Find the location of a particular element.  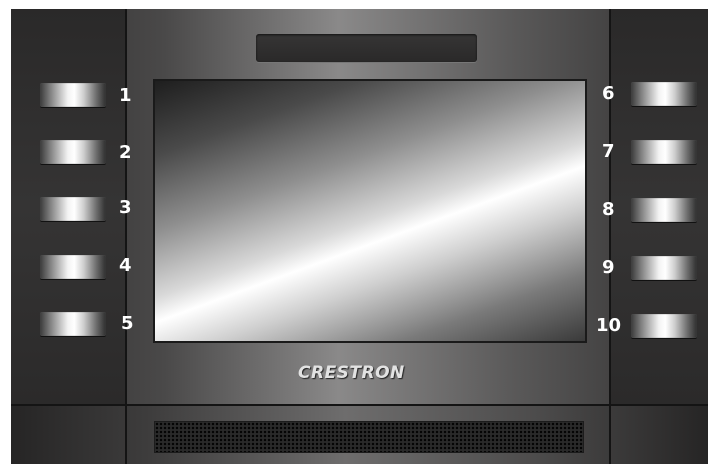

button-label-4: 4 is located at coordinates (125, 265).